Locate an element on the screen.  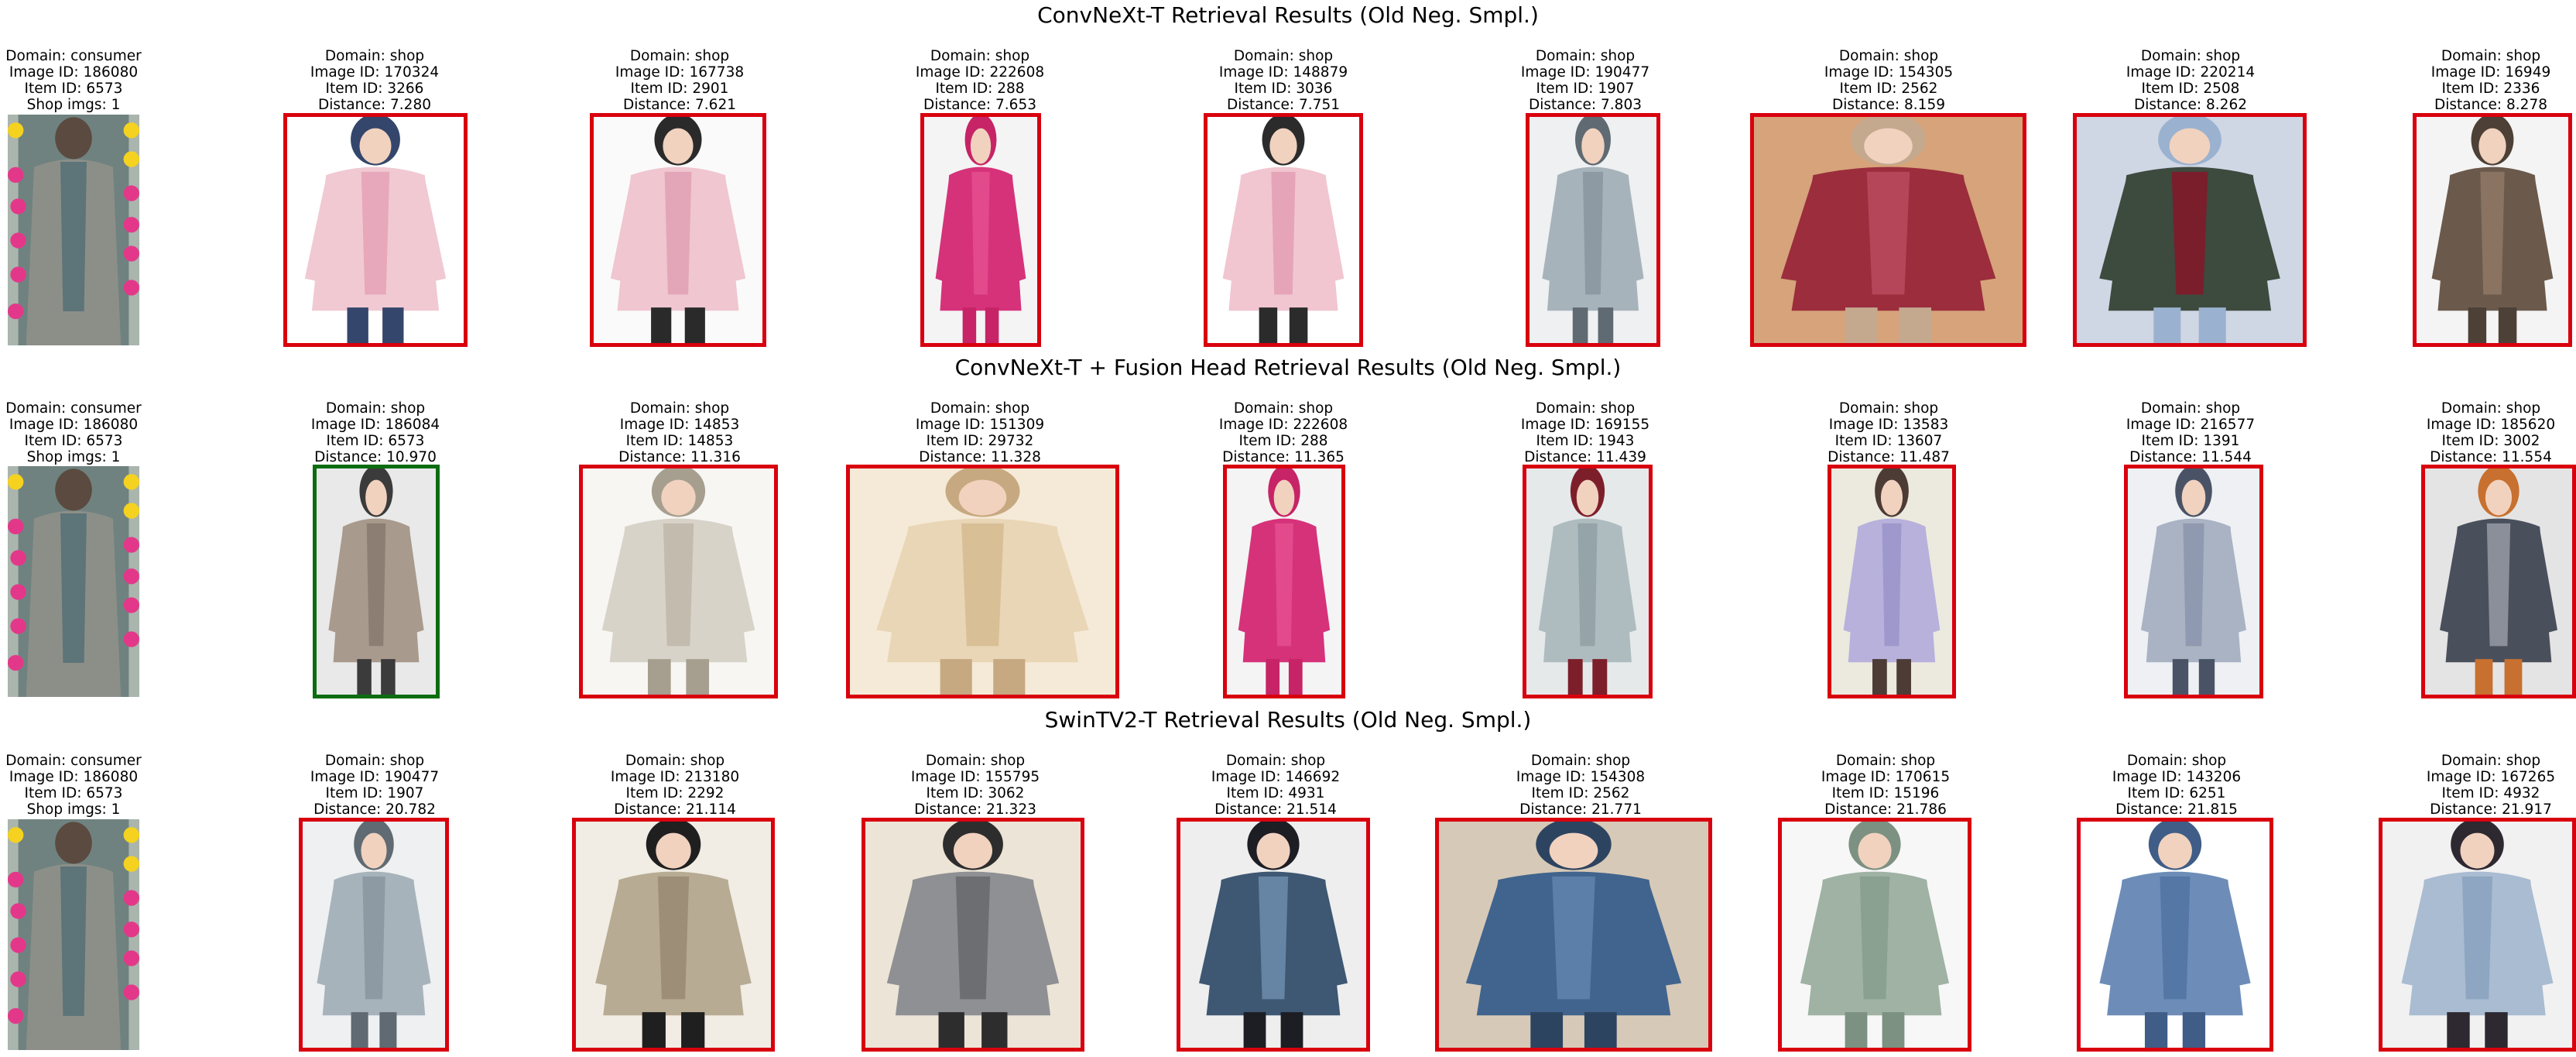
result-distance-label: Distance: 7.653 is located at coordinates (980, 105).